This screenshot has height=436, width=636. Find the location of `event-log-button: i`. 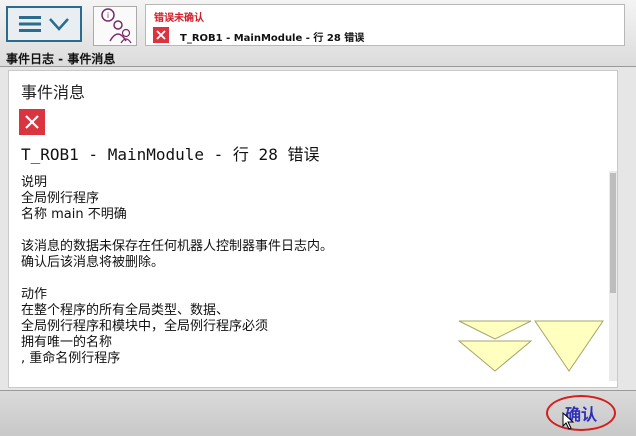

event-log-button: i is located at coordinates (115, 26).